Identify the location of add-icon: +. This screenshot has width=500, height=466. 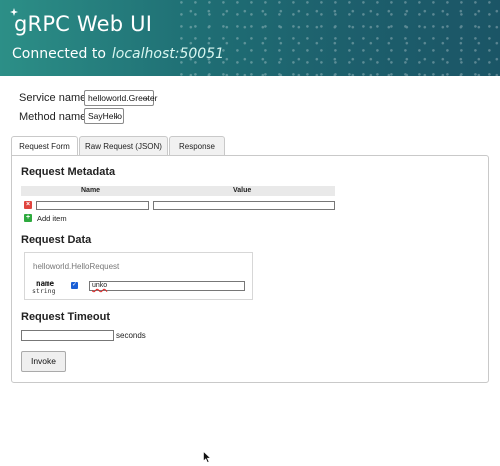
(28, 217).